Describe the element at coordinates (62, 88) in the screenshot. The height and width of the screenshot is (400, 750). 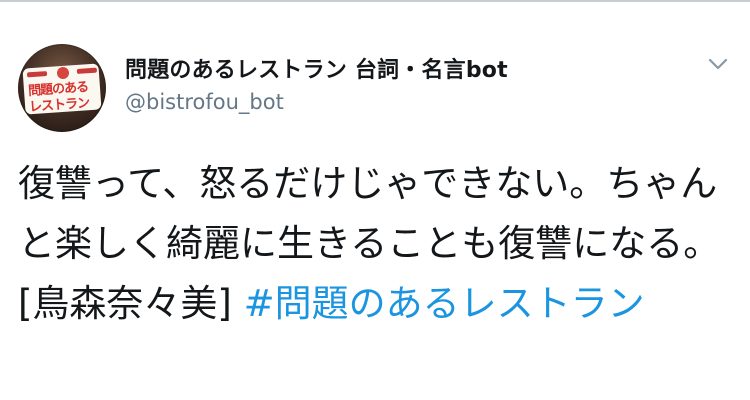
I see `avatar: 問題のある レストラン` at that location.